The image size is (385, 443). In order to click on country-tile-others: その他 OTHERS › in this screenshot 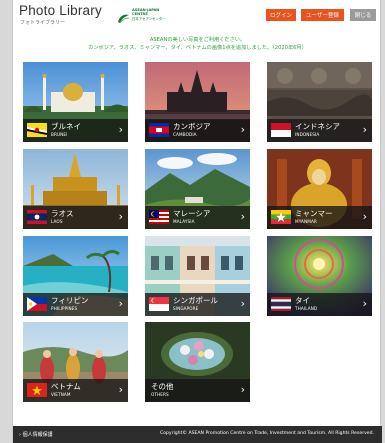, I will do `click(197, 362)`.